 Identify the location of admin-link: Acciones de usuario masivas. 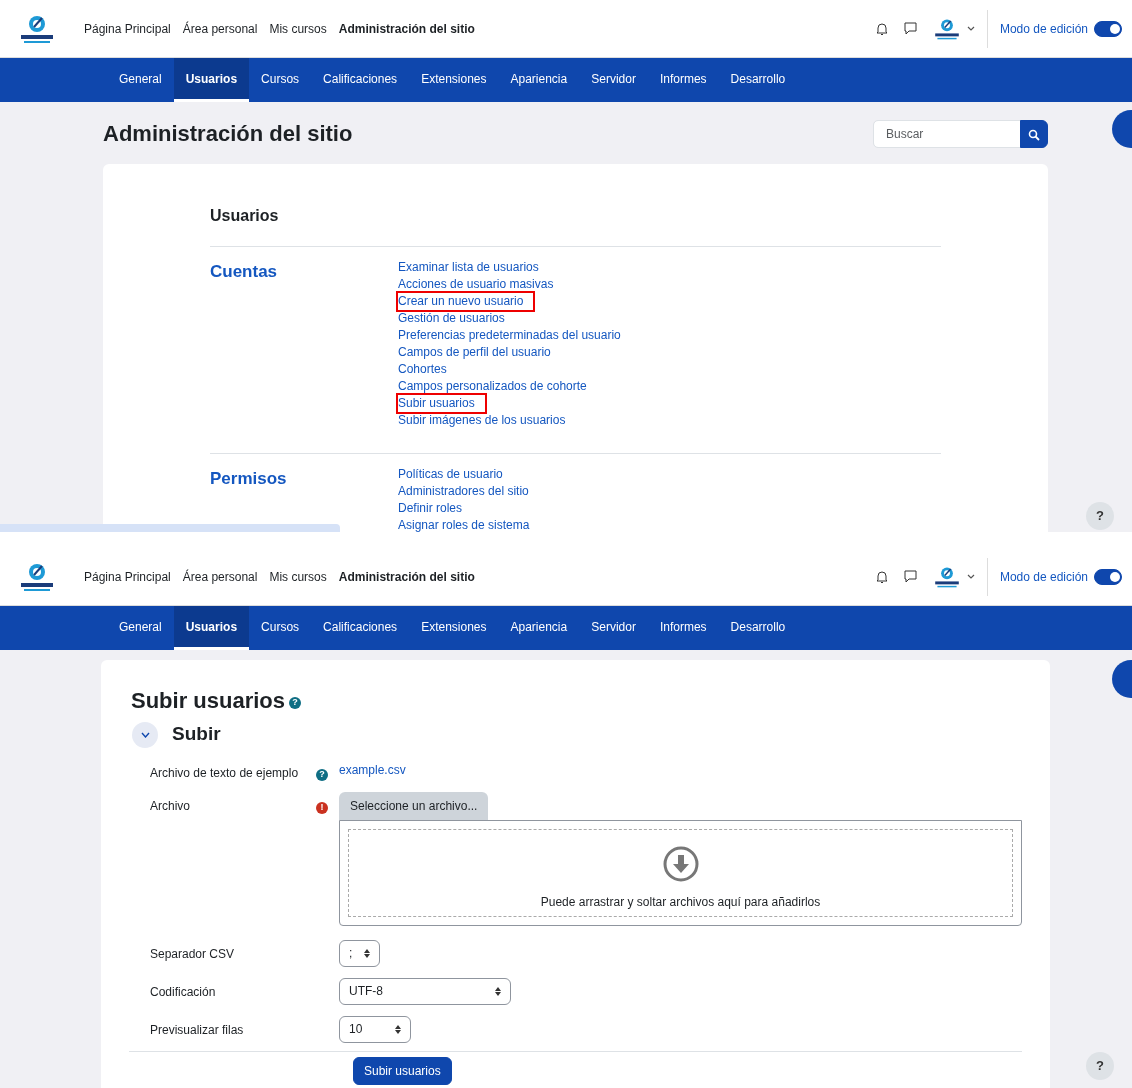
(481, 284).